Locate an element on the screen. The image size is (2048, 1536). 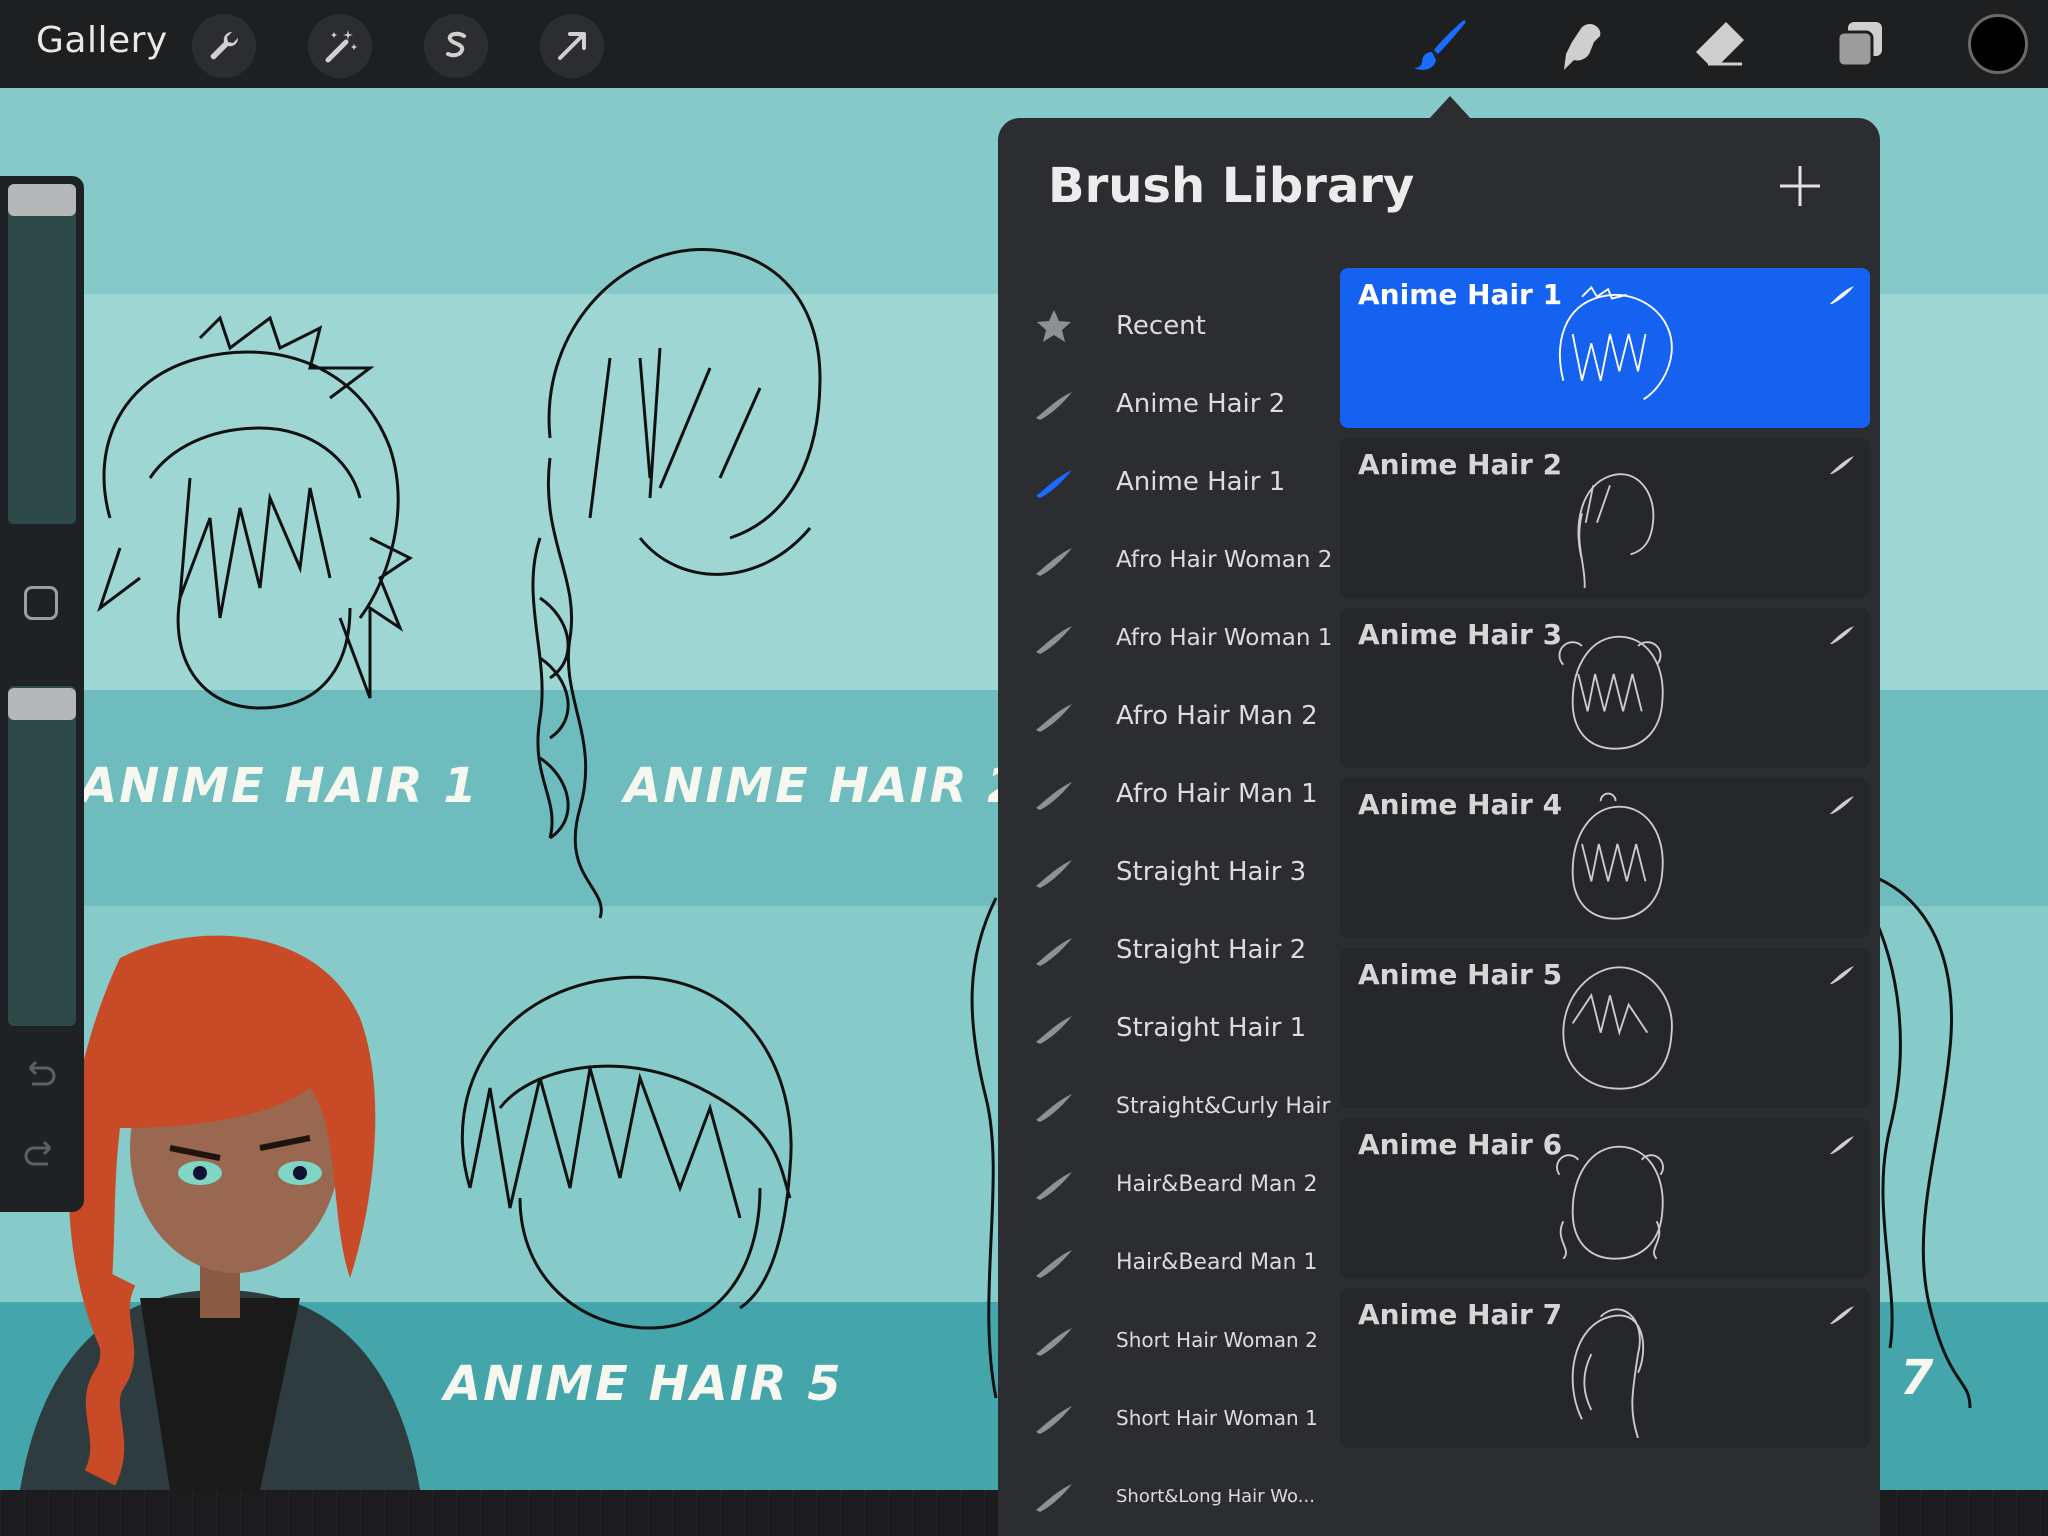
brush-set-item: Hair&Beard Man 1 is located at coordinates (1186, 1262).